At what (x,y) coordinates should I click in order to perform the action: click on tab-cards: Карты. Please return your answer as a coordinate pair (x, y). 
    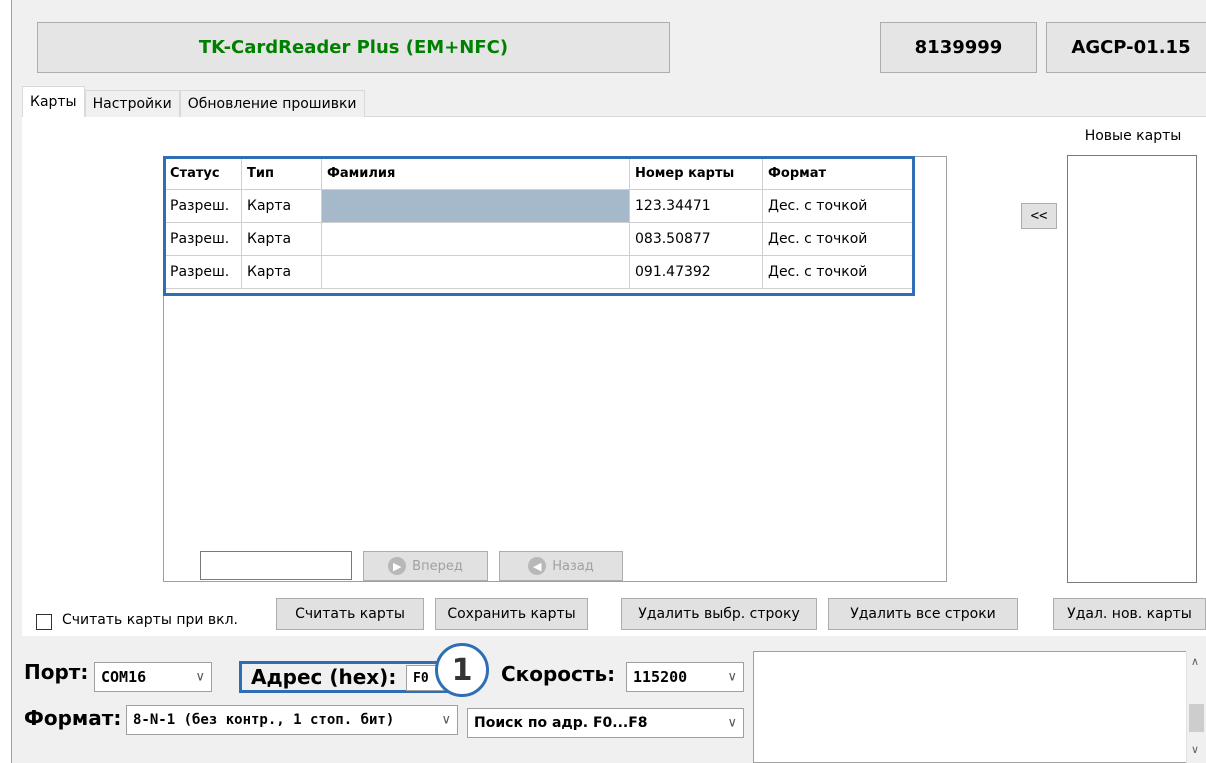
    Looking at the image, I should click on (53, 101).